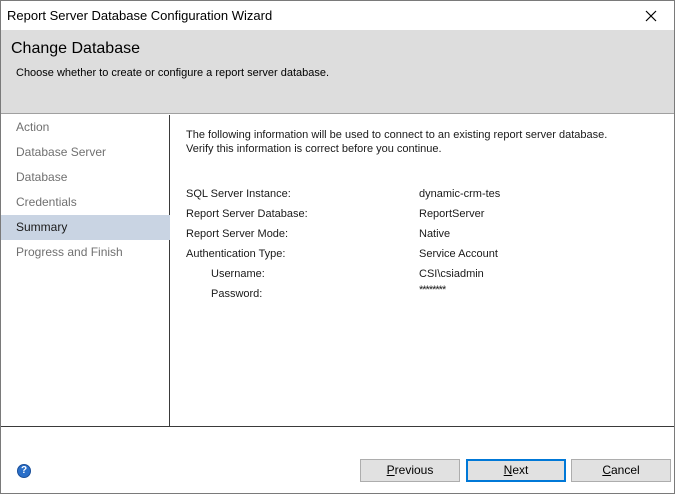 The height and width of the screenshot is (494, 675). What do you see at coordinates (85, 127) in the screenshot?
I see `step-action: Action` at bounding box center [85, 127].